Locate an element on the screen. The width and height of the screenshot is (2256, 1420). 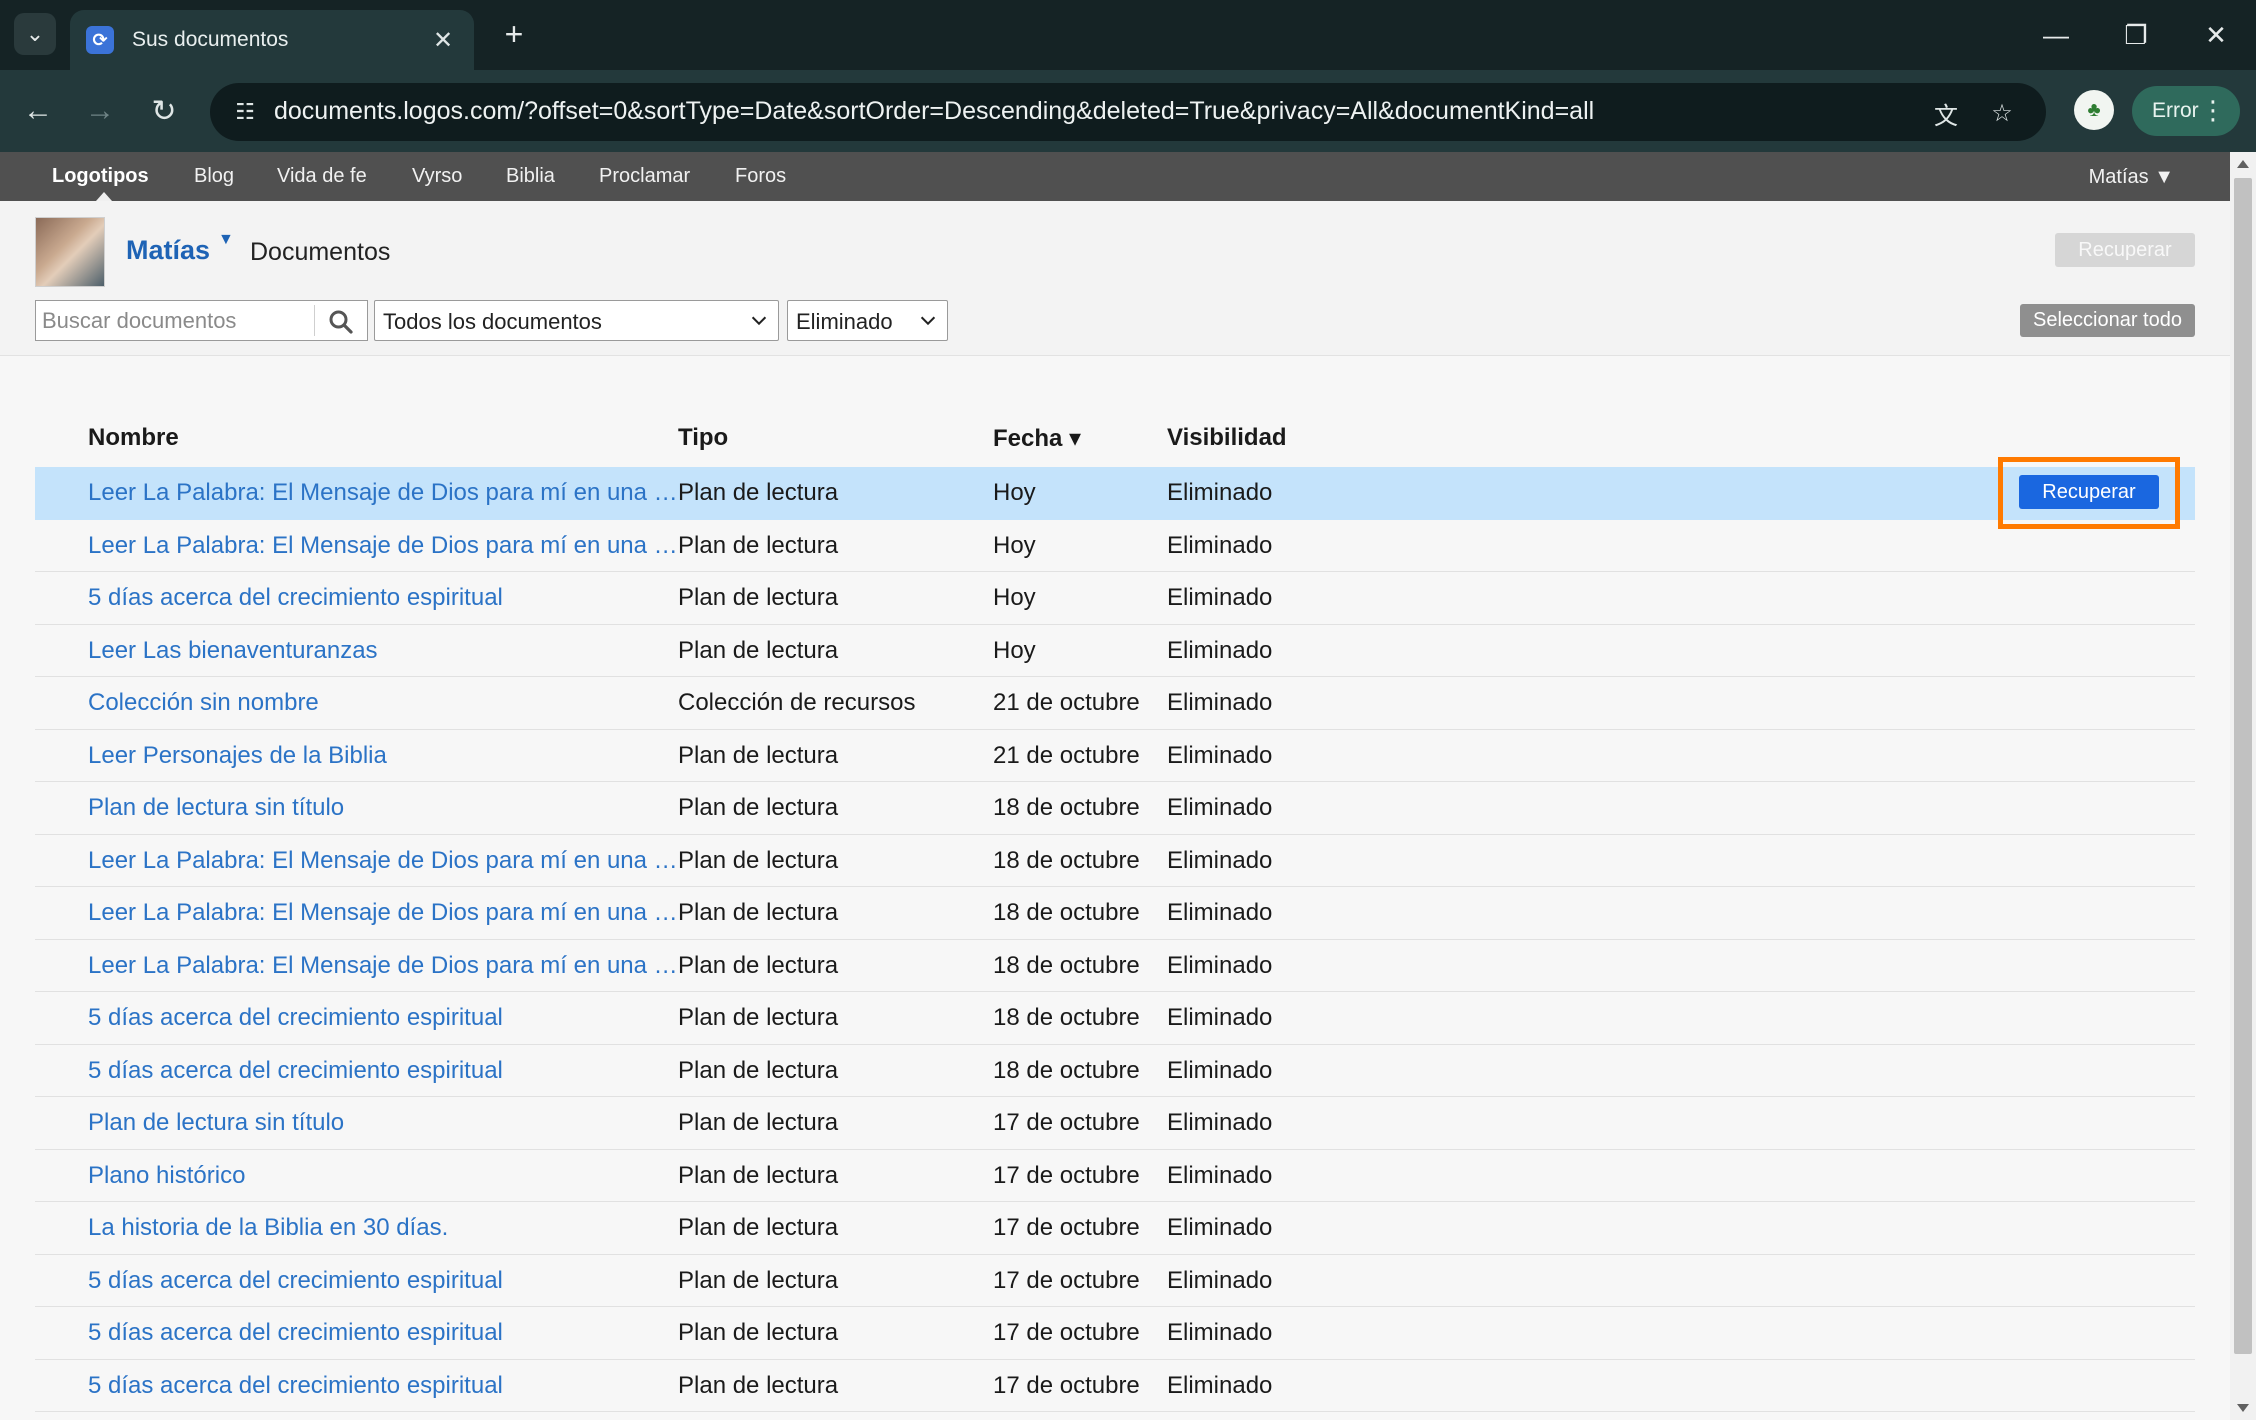
search-divider is located at coordinates (314, 320).